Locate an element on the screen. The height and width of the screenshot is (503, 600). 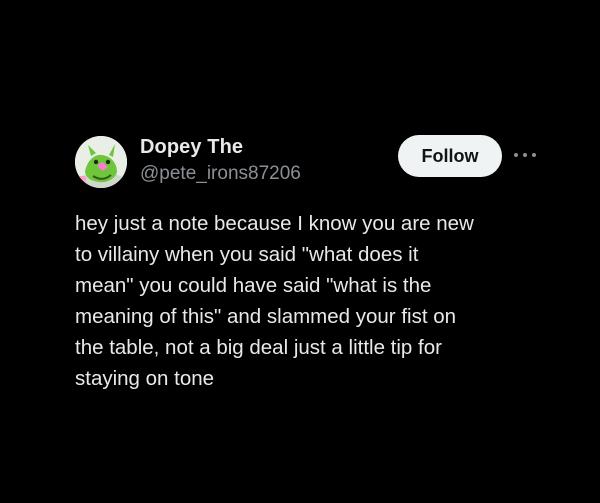
avatar is located at coordinates (101, 162).